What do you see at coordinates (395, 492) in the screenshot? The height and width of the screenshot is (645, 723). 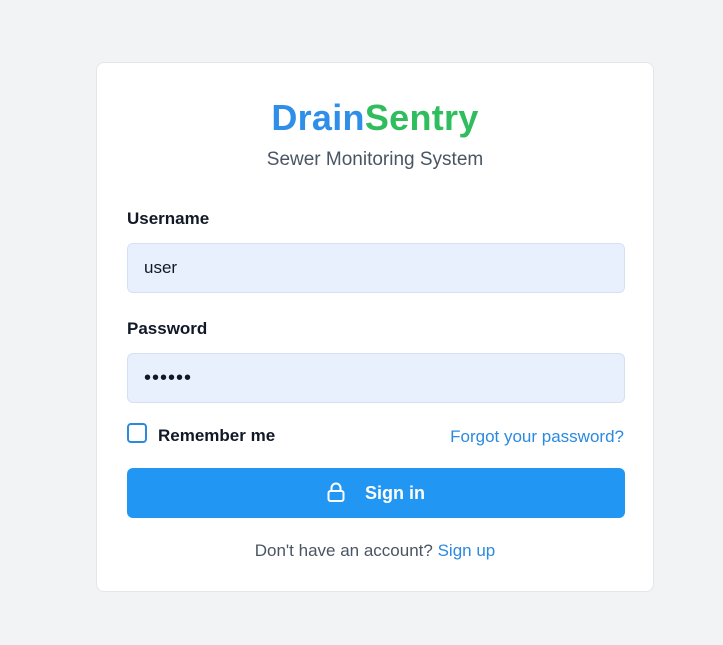 I see `sign-in-label: Sign in` at bounding box center [395, 492].